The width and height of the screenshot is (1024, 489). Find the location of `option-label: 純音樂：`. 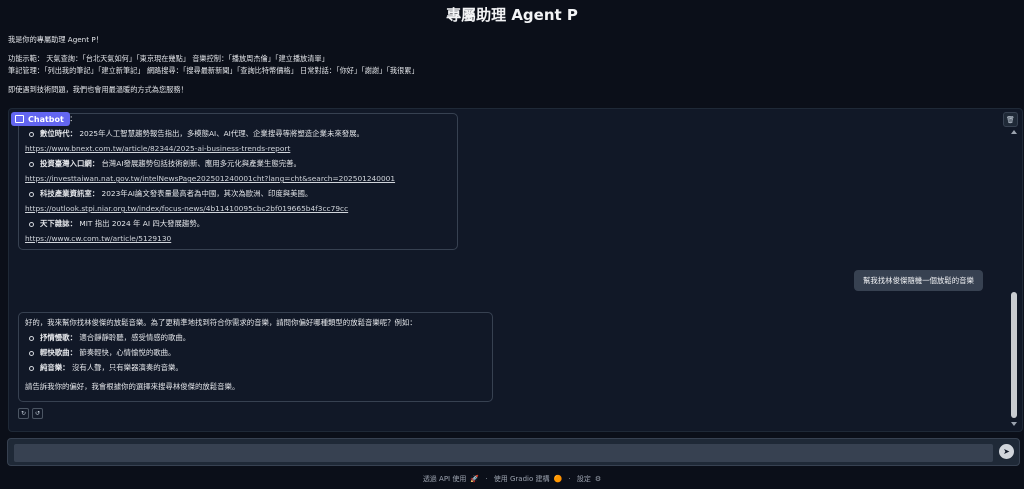

option-label: 純音樂： is located at coordinates (55, 367).